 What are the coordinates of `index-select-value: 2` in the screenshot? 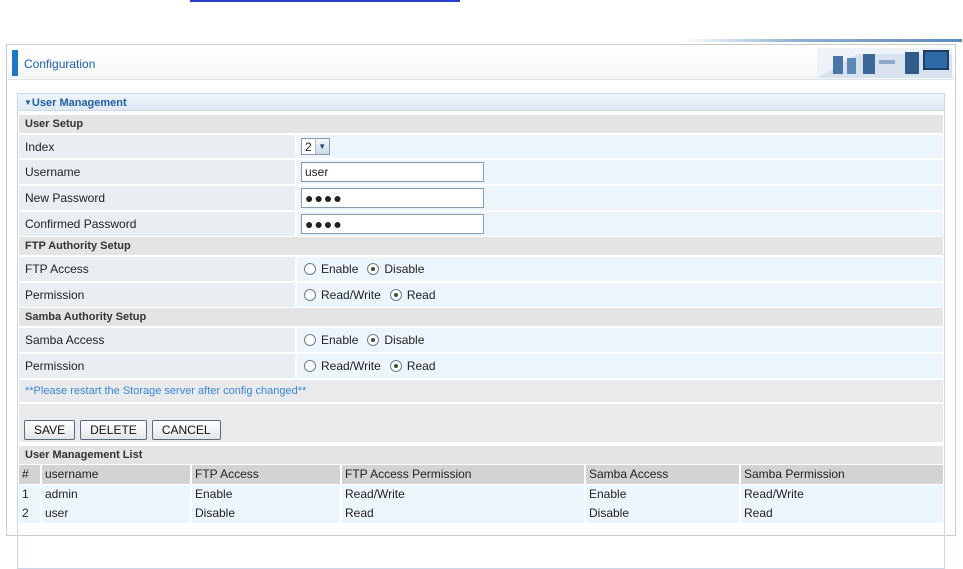 It's located at (308, 146).